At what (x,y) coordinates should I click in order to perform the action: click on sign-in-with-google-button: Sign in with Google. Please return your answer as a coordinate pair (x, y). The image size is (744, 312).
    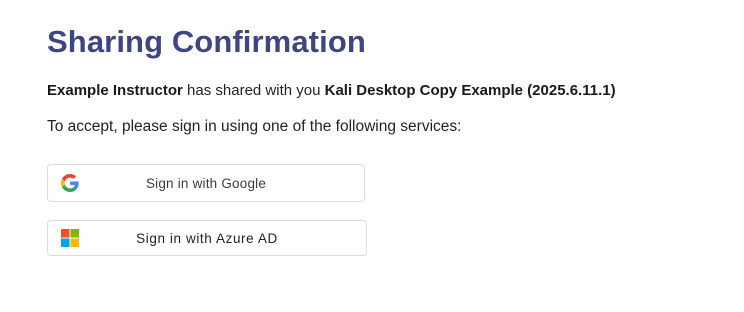
    Looking at the image, I should click on (206, 183).